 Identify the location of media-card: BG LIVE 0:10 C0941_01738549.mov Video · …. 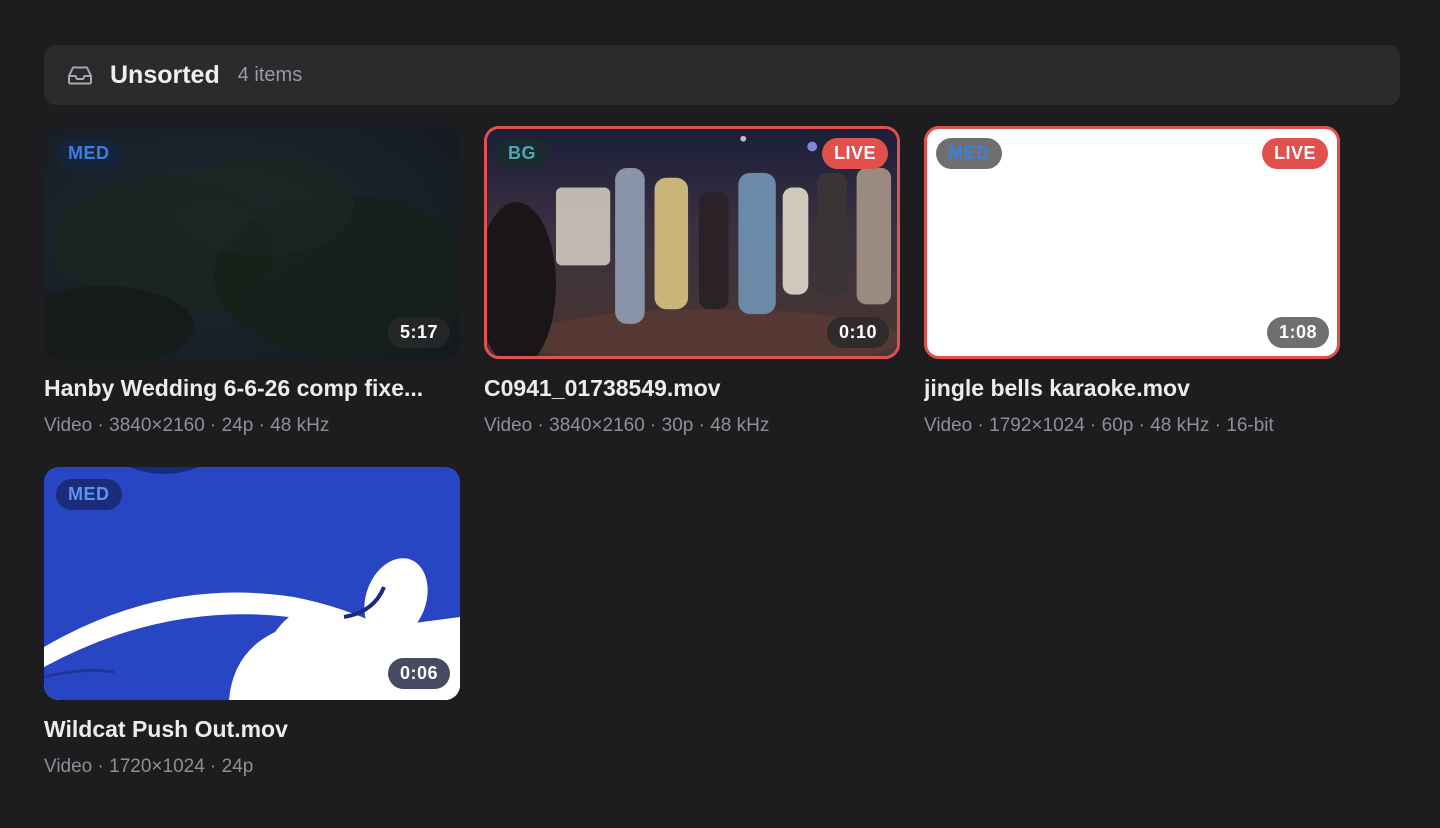
(692, 281).